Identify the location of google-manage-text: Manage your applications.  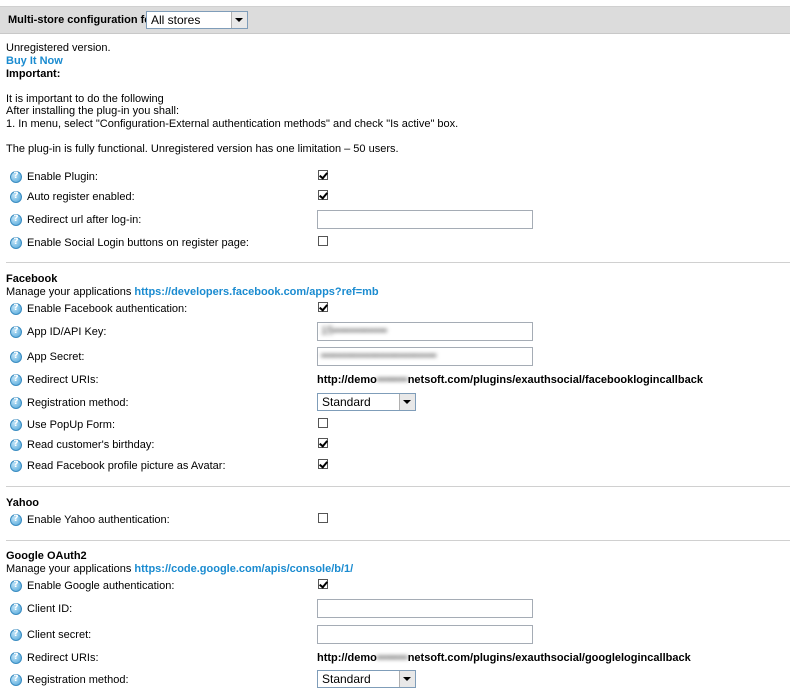
(69, 569).